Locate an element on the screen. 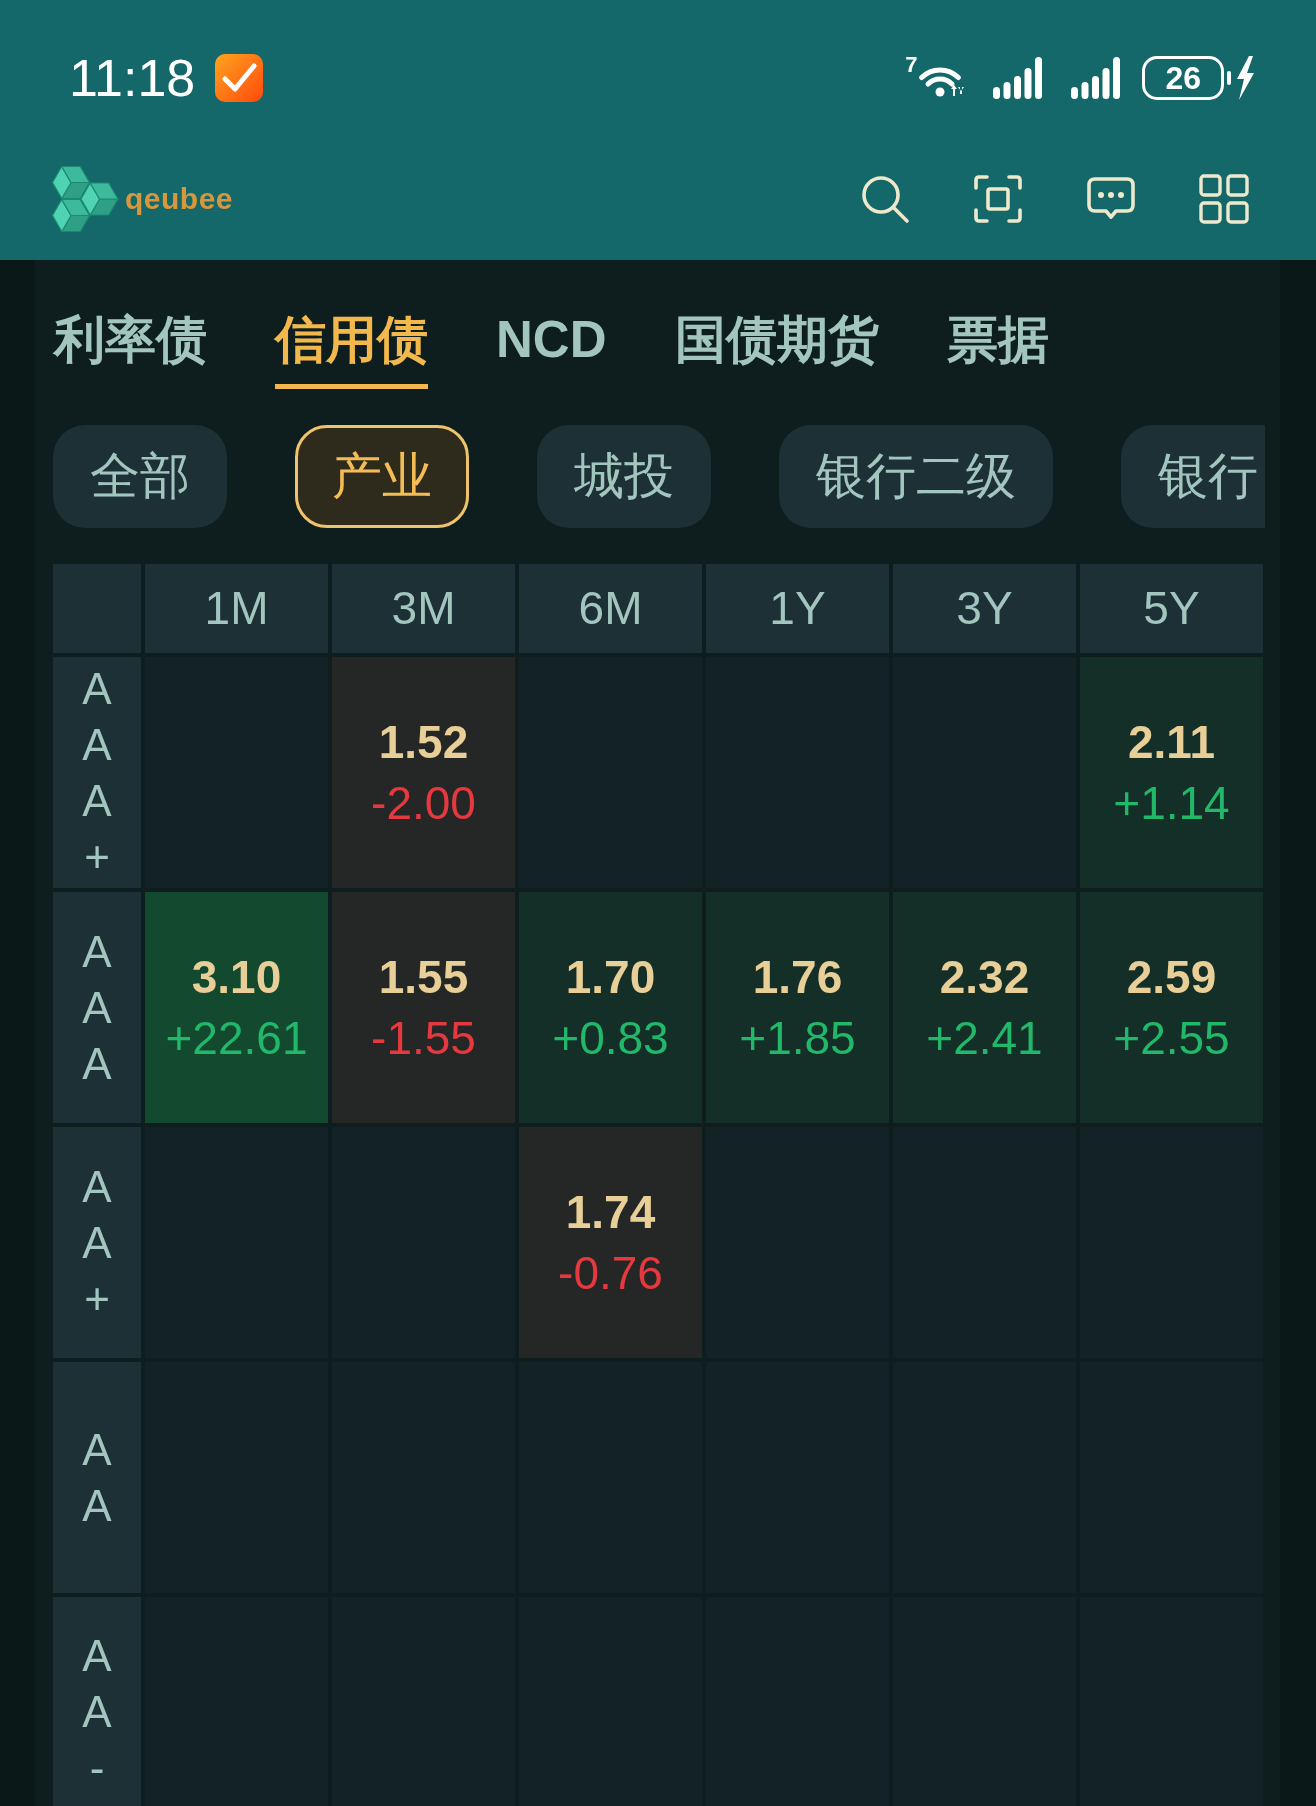 This screenshot has height=1806, width=1316. change-value: -1.55 is located at coordinates (423, 1038).